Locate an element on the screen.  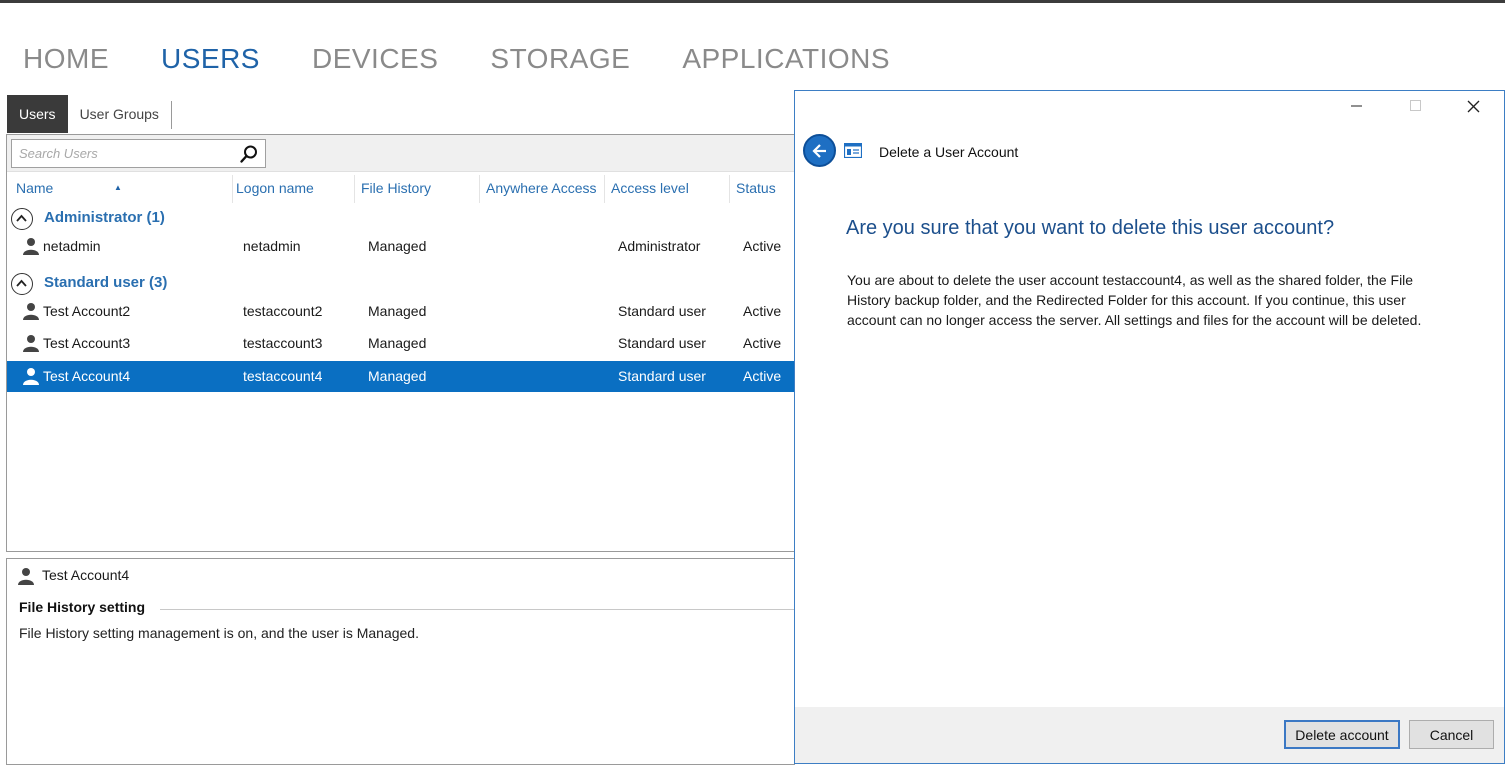
cell-logon: testaccount2 is located at coordinates (283, 311).